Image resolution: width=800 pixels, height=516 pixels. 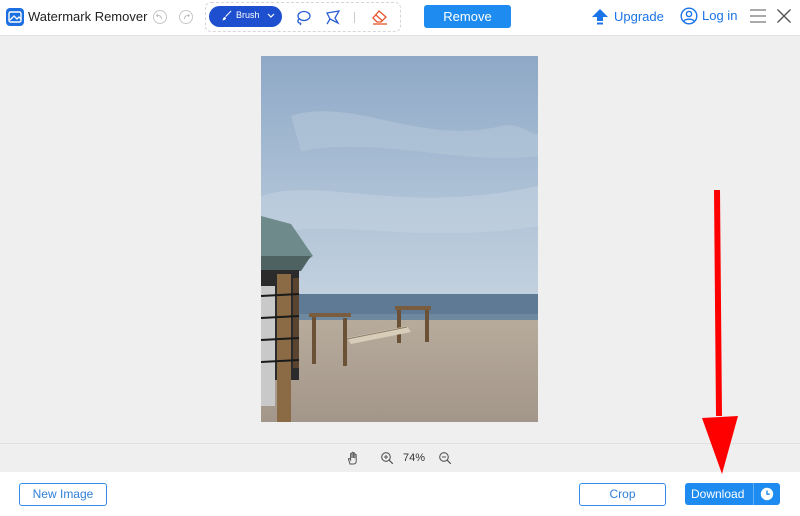 What do you see at coordinates (758, 16) in the screenshot?
I see `menu-icon` at bounding box center [758, 16].